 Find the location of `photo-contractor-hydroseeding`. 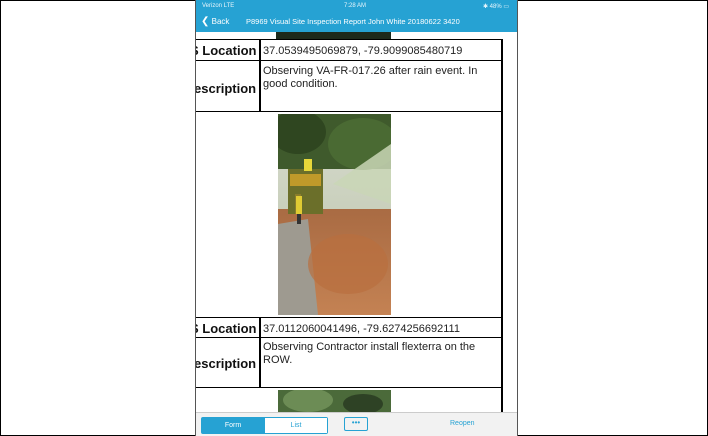

photo-contractor-hydroseeding is located at coordinates (334, 214).